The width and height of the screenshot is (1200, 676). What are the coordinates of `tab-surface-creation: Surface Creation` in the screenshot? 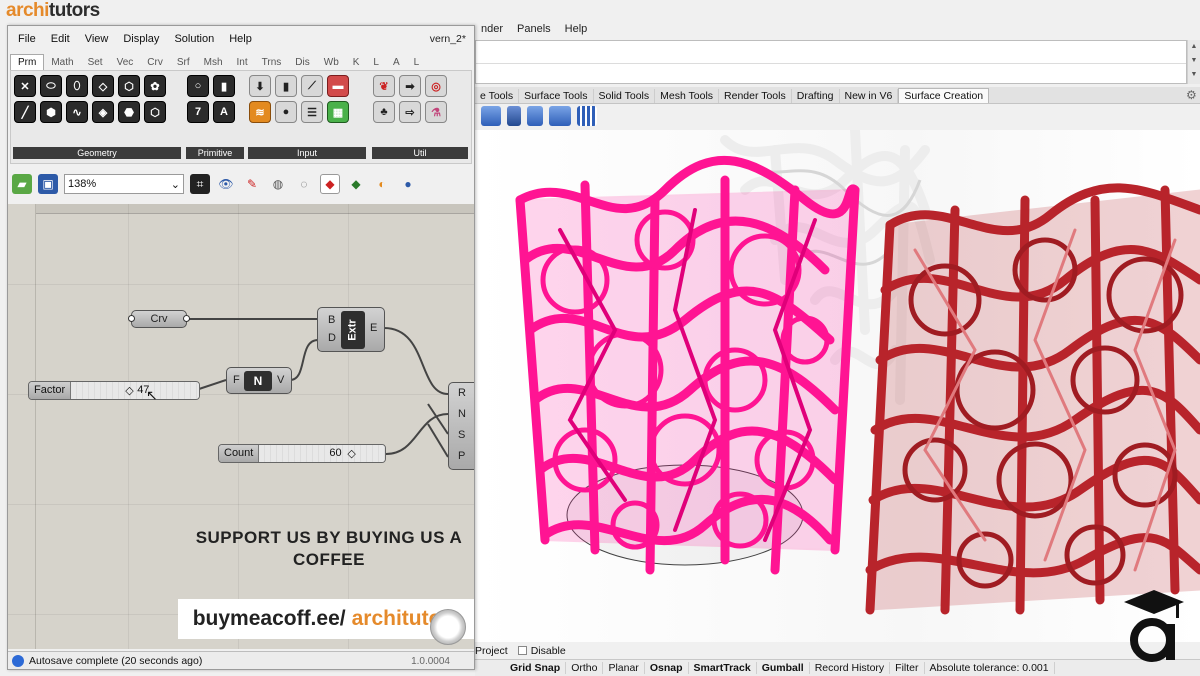 It's located at (944, 95).